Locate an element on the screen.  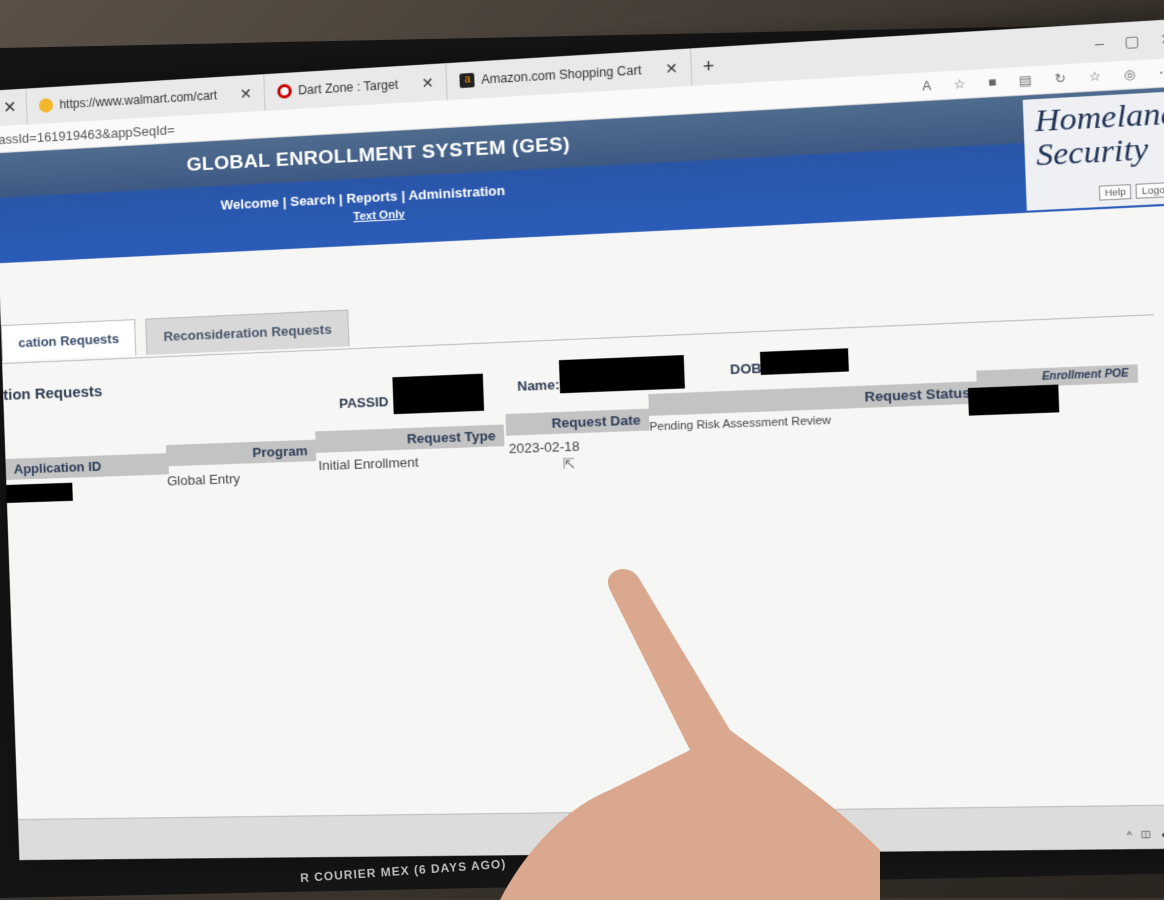
dhs-logo: Homeland Security Help Logout is located at coordinates (1093, 150).